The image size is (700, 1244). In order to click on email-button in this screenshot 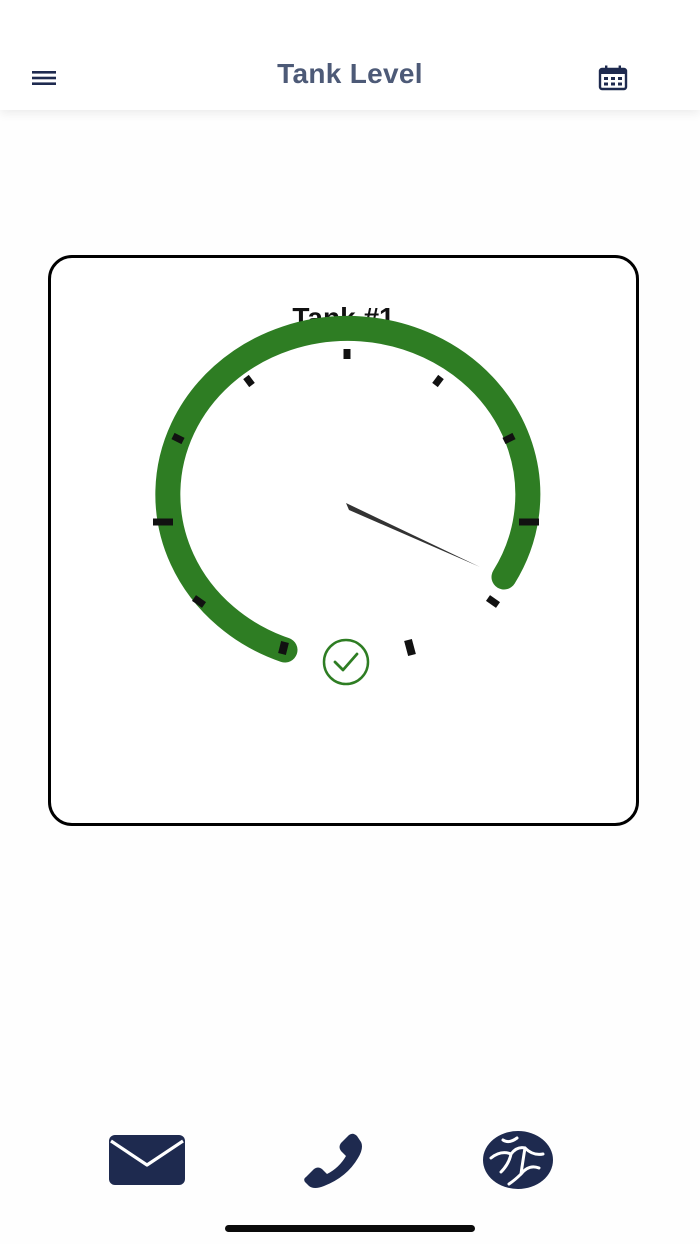, I will do `click(147, 1160)`.